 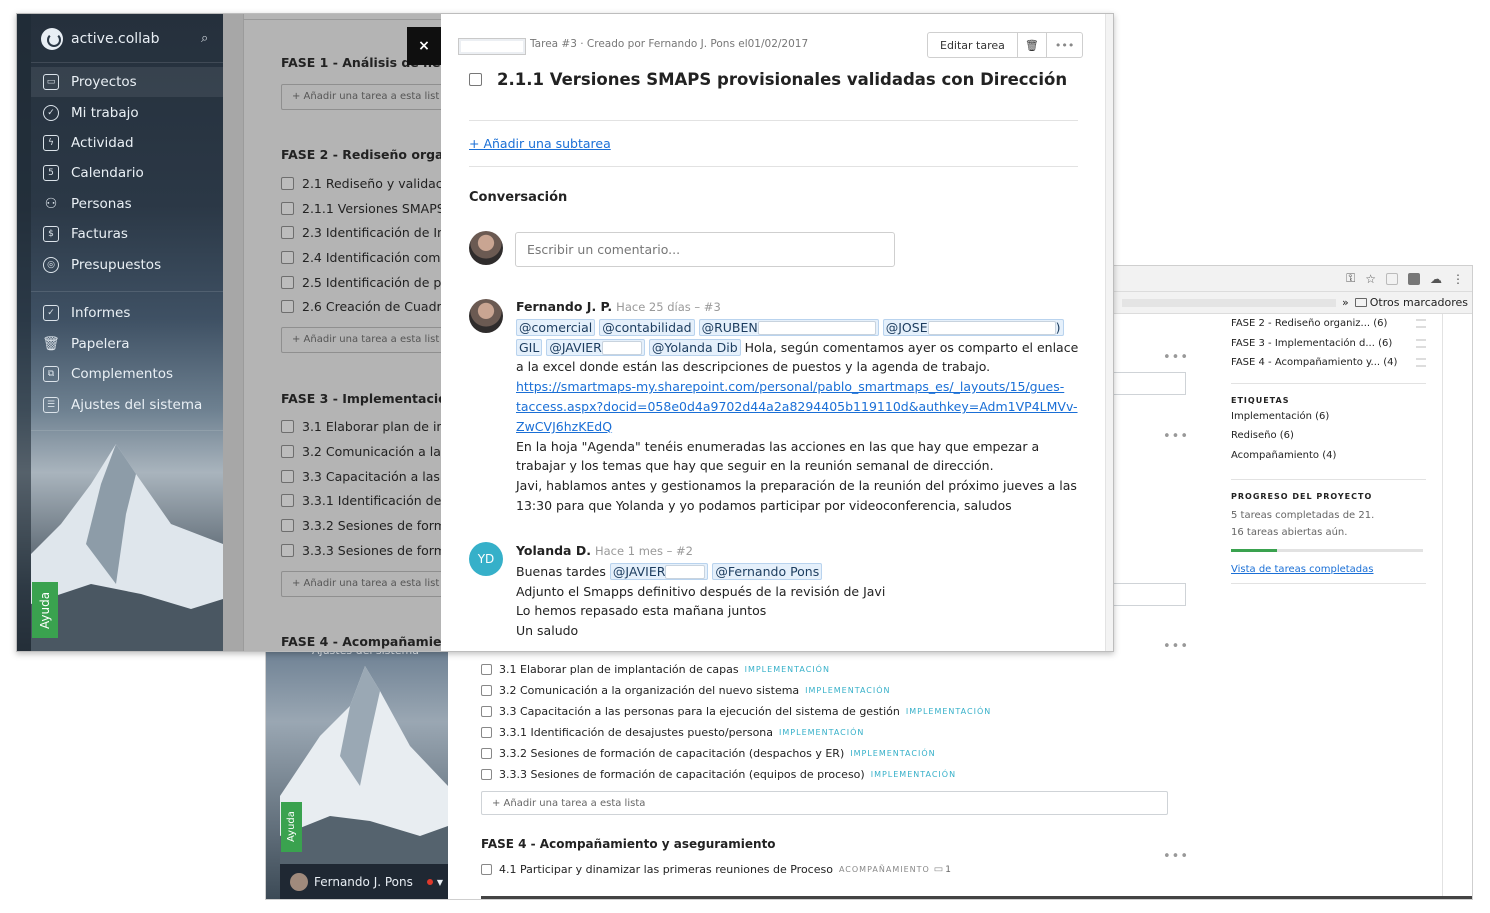 I want to click on sidebar-item-people: ⚇ Personas, so click(x=127, y=204).